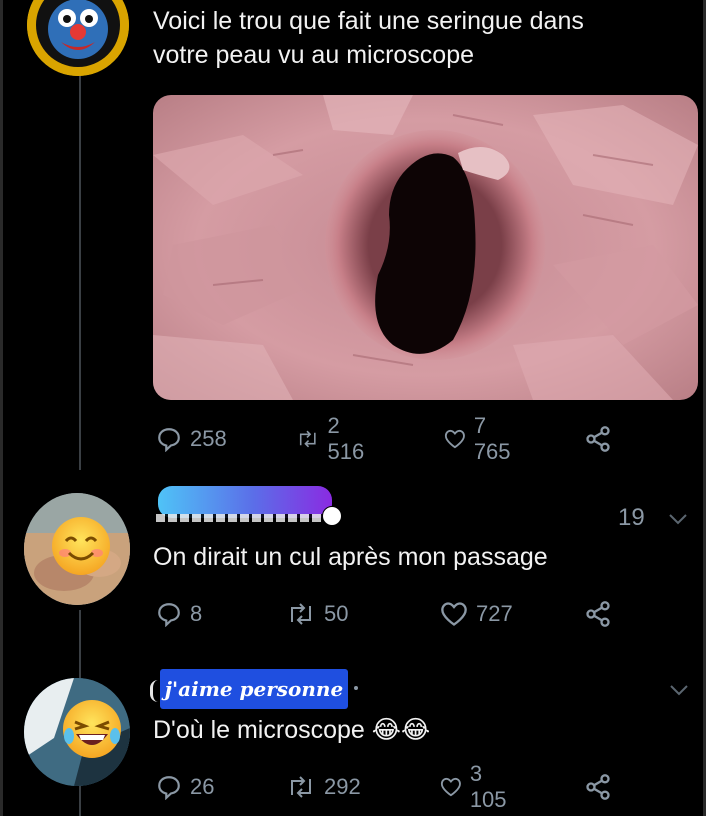 This screenshot has width=706, height=816. I want to click on tweet-text: On dirait un cul après mon passage, so click(350, 557).